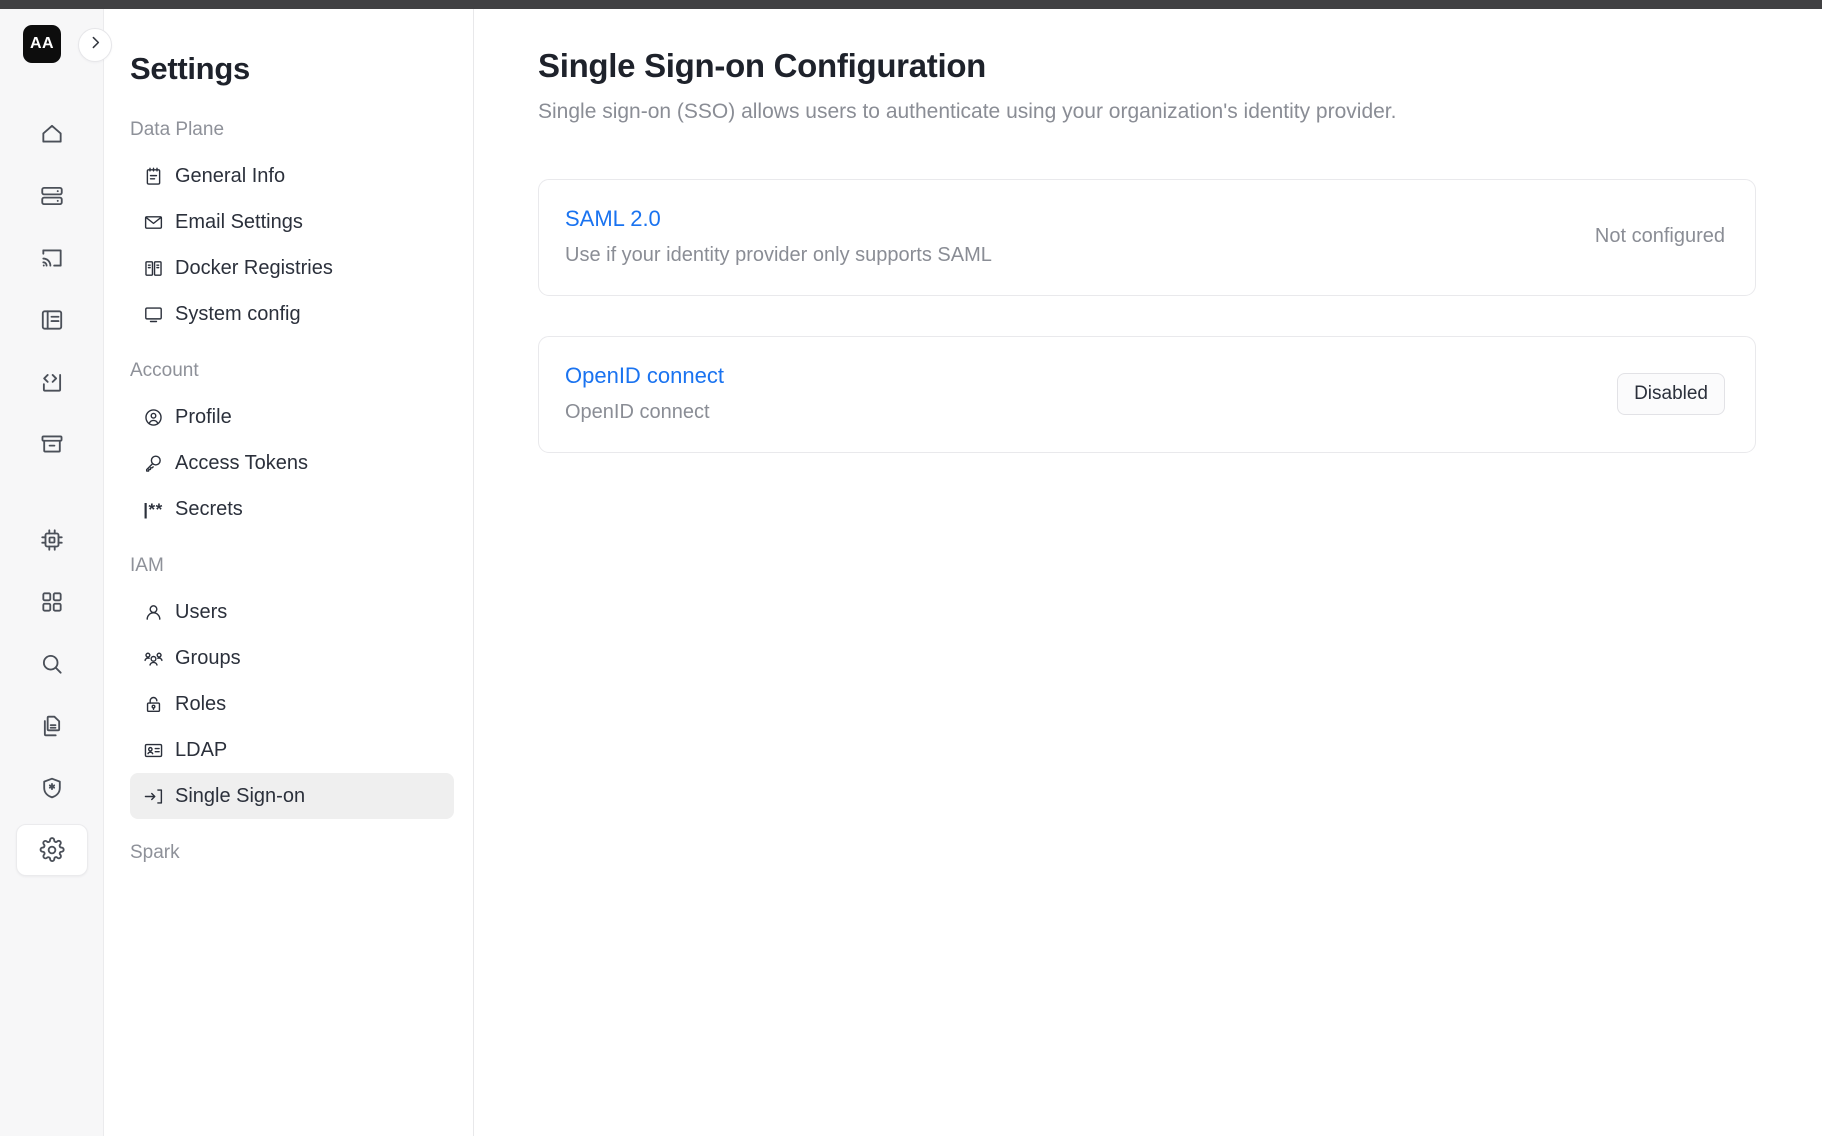 This screenshot has width=1822, height=1136. Describe the element at coordinates (209, 509) in the screenshot. I see `sidebar-item-label: Secrets` at that location.